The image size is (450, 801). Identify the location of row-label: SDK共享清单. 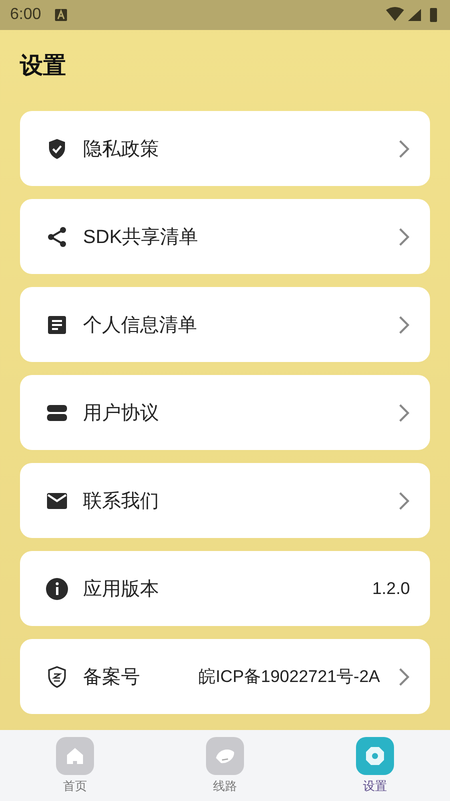
(141, 238).